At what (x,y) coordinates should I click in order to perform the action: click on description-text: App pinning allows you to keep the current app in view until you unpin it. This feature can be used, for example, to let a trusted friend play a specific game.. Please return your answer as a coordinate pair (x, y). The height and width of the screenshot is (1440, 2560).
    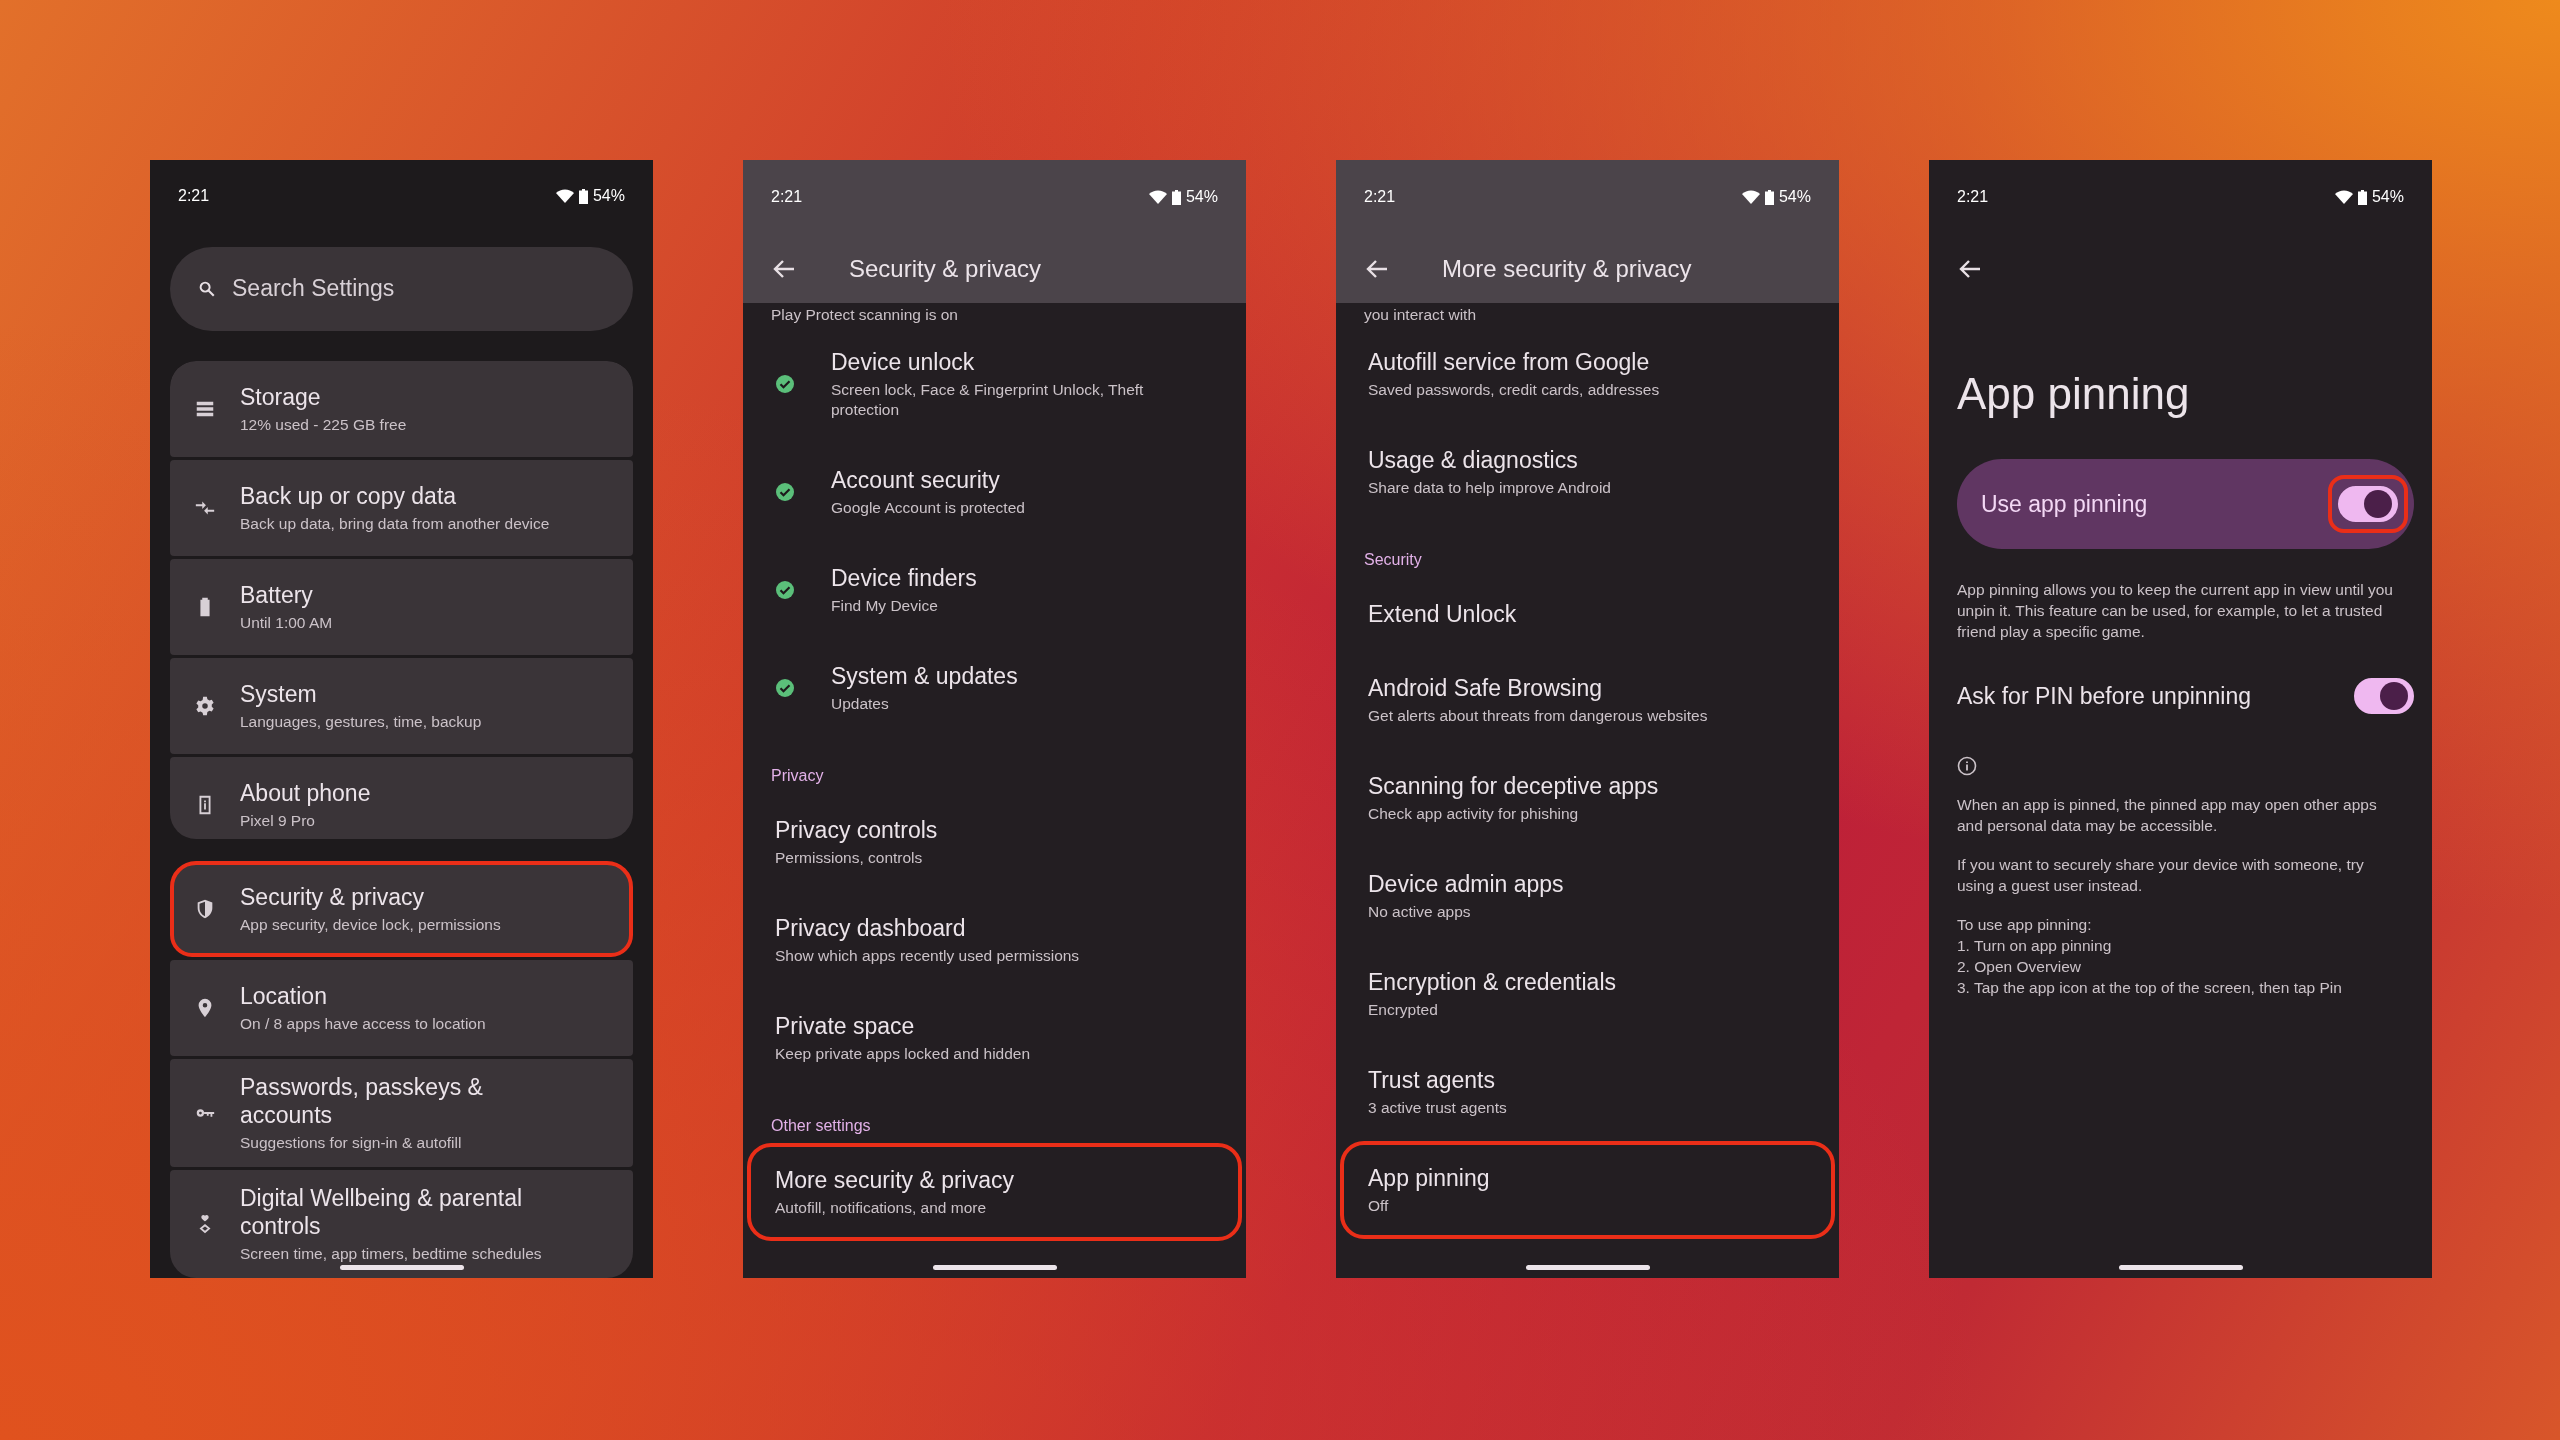
    Looking at the image, I should click on (2175, 611).